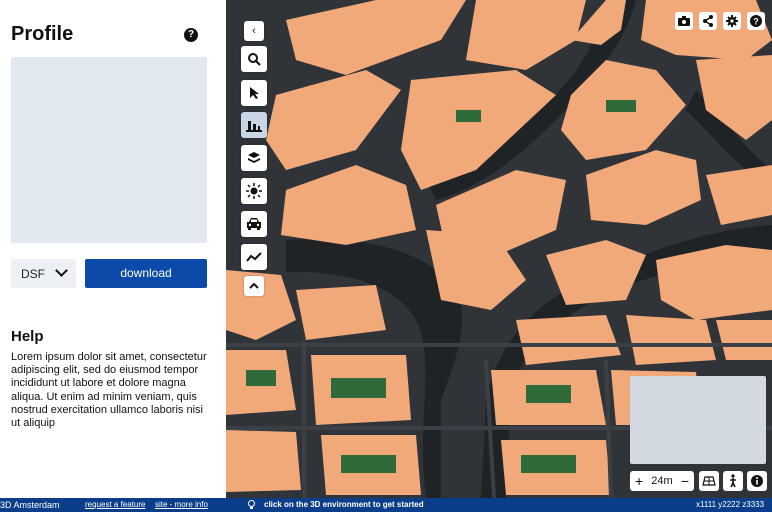  Describe the element at coordinates (42, 34) in the screenshot. I see `panel-title: Profile` at that location.